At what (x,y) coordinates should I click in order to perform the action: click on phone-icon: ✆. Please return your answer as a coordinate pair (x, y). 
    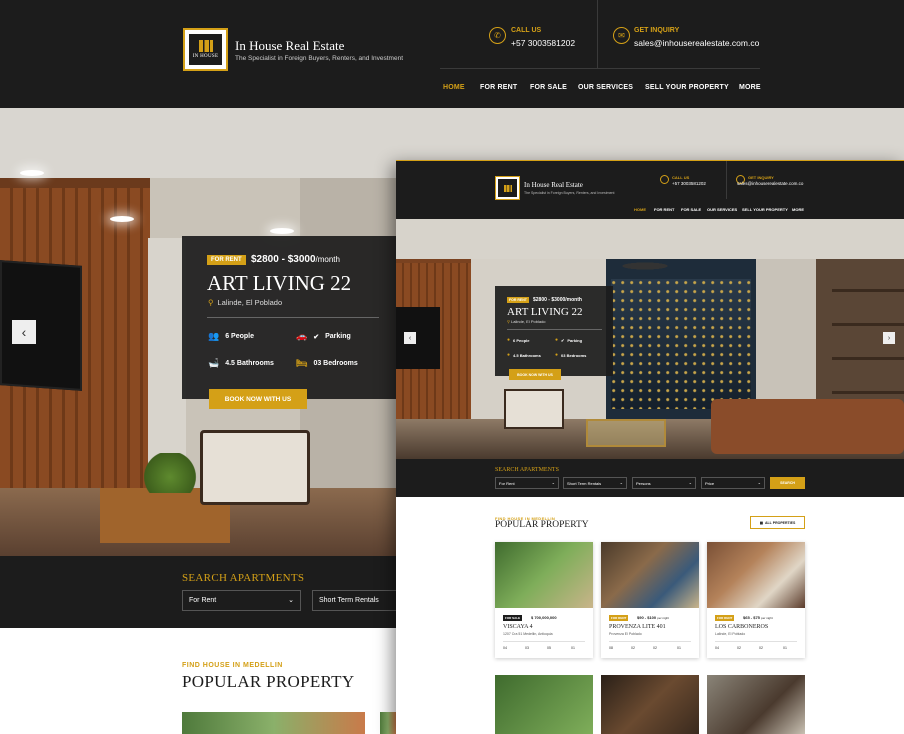
    Looking at the image, I should click on (497, 35).